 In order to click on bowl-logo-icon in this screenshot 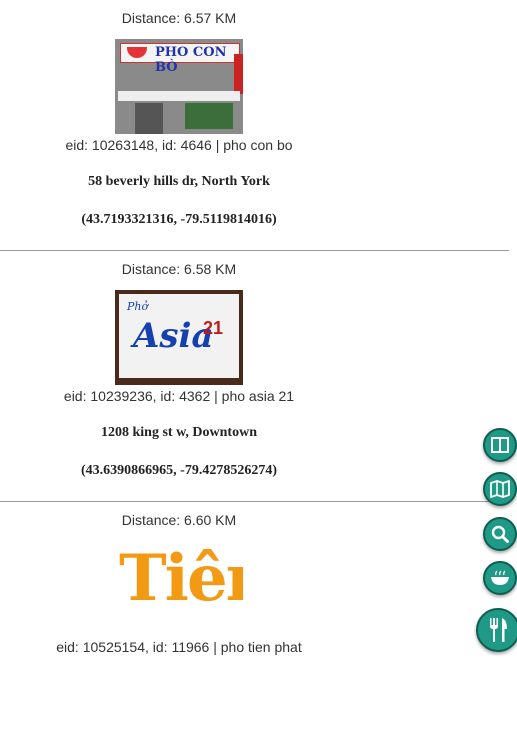, I will do `click(137, 52)`.